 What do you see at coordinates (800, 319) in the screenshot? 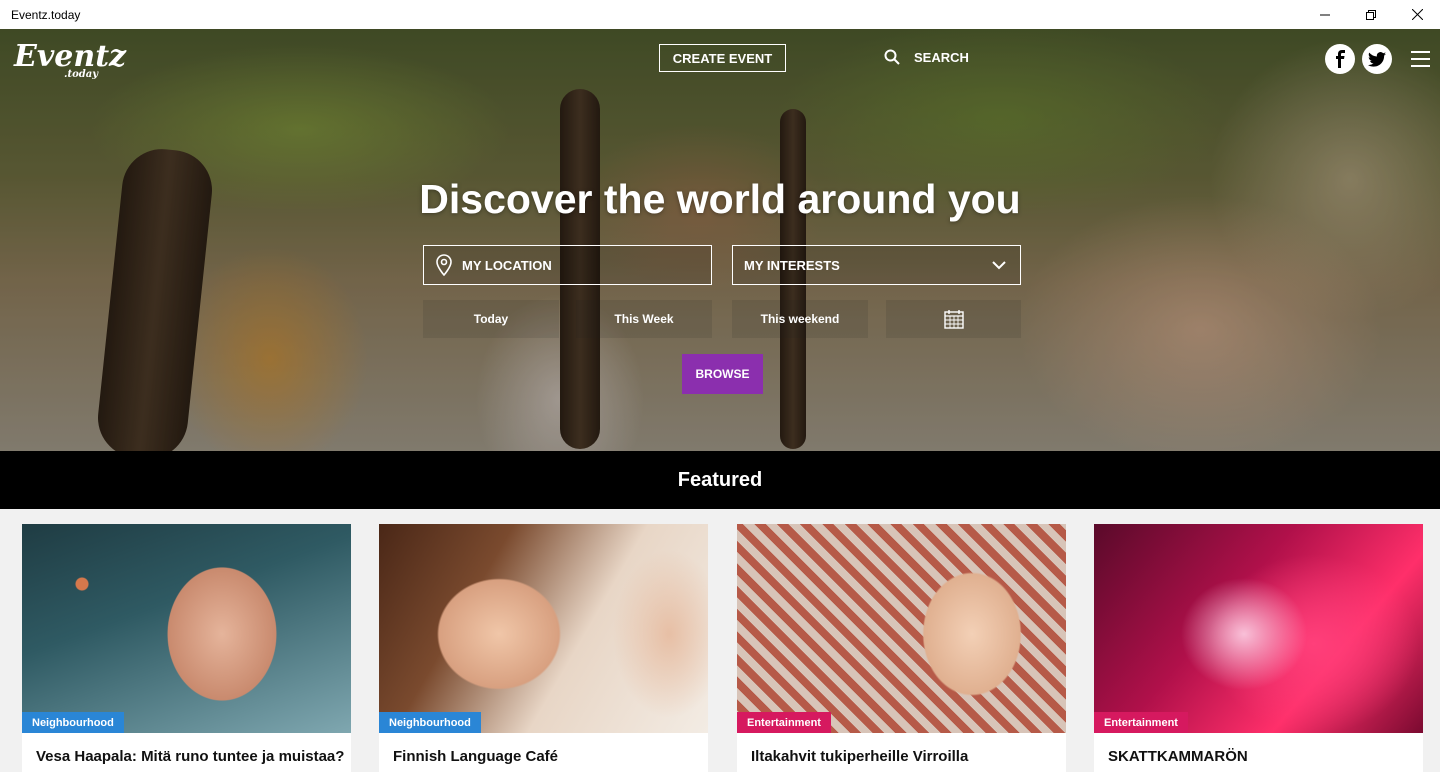
I see `filter-this-weekend-button: This weekend` at bounding box center [800, 319].